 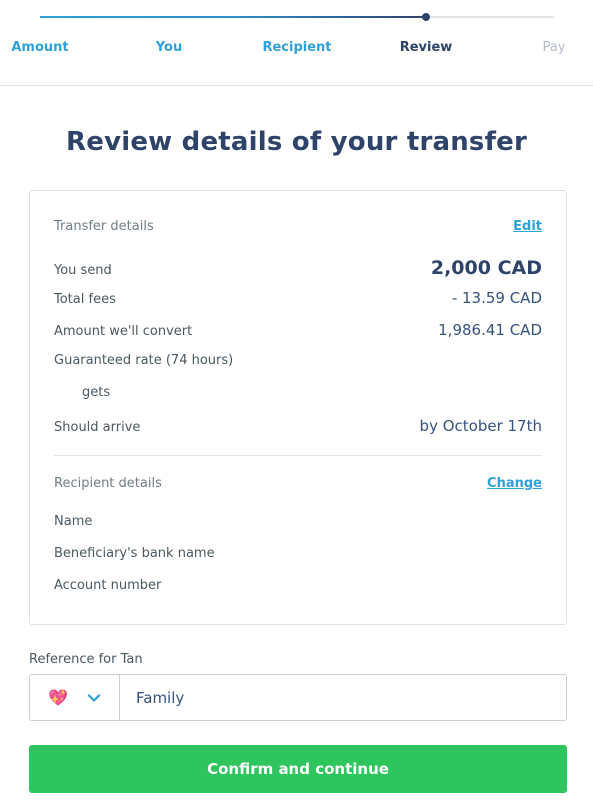 What do you see at coordinates (486, 268) in the screenshot?
I see `you-send-value: 2,000 CAD` at bounding box center [486, 268].